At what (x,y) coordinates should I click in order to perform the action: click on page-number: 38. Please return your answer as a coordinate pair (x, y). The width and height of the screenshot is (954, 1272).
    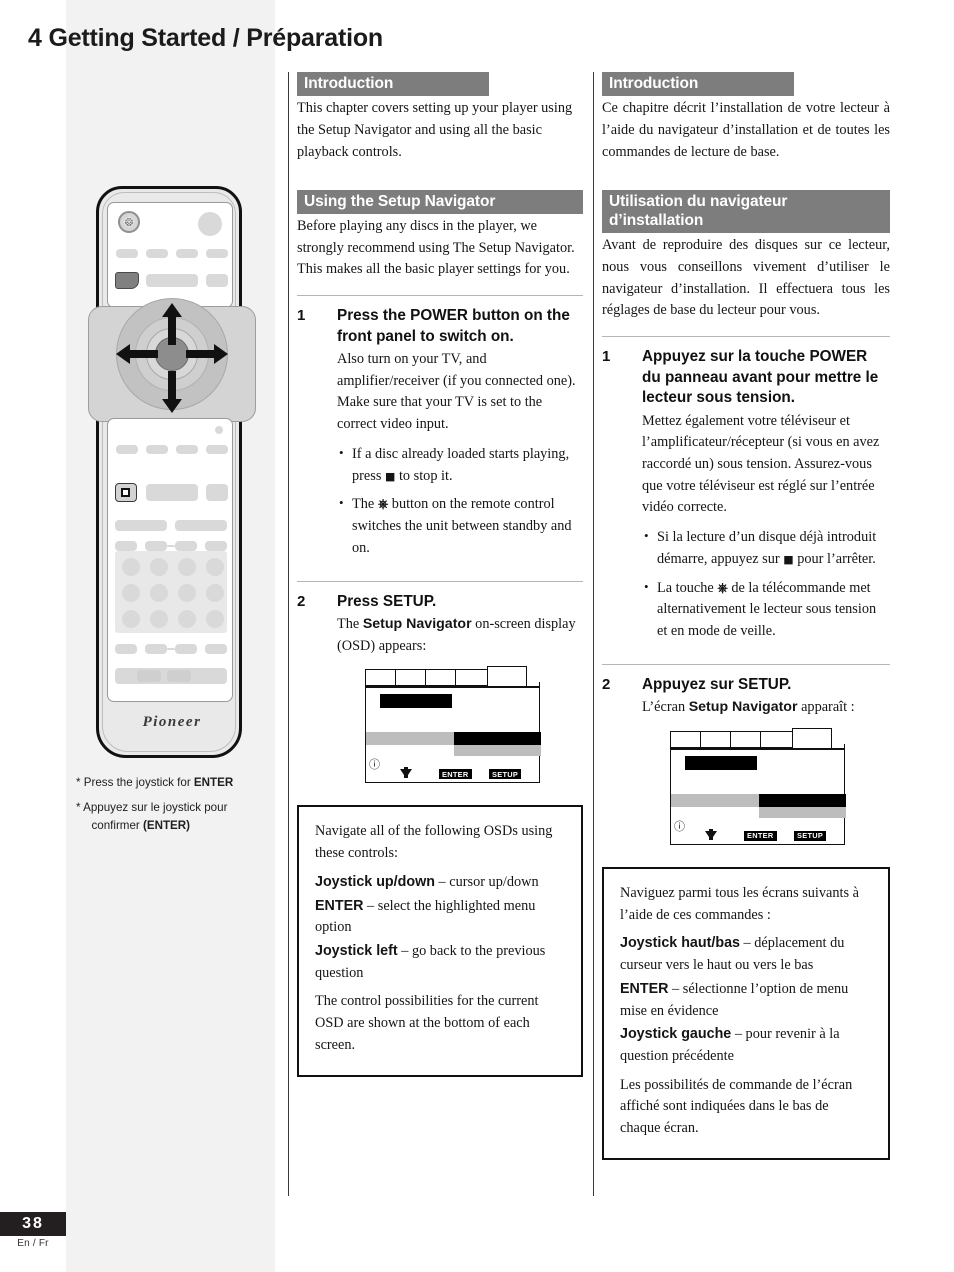
    Looking at the image, I should click on (33, 1224).